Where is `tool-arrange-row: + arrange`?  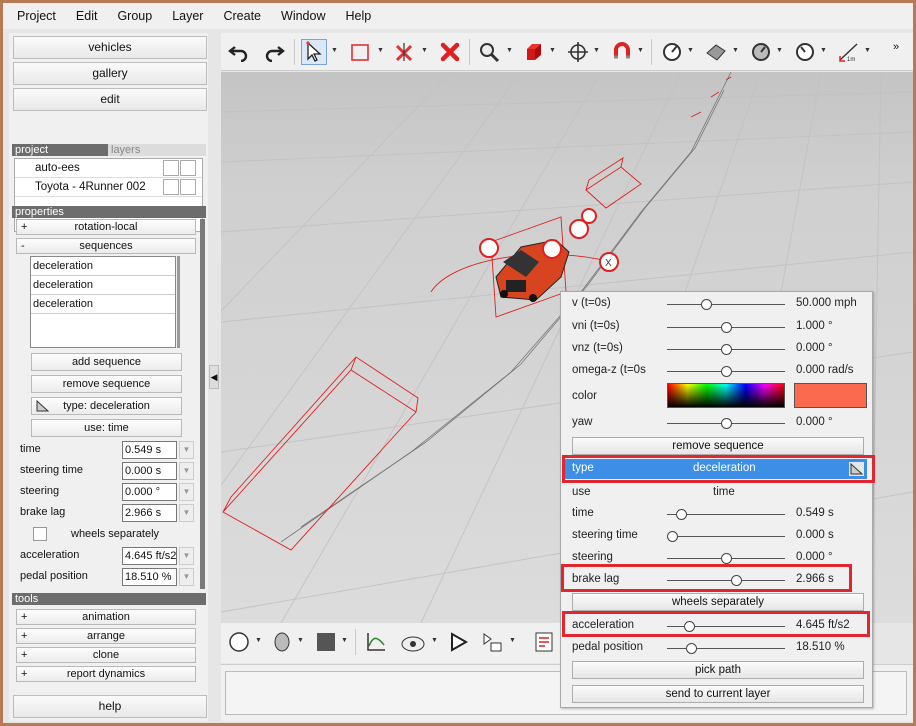
tool-arrange-row: + arrange is located at coordinates (106, 636).